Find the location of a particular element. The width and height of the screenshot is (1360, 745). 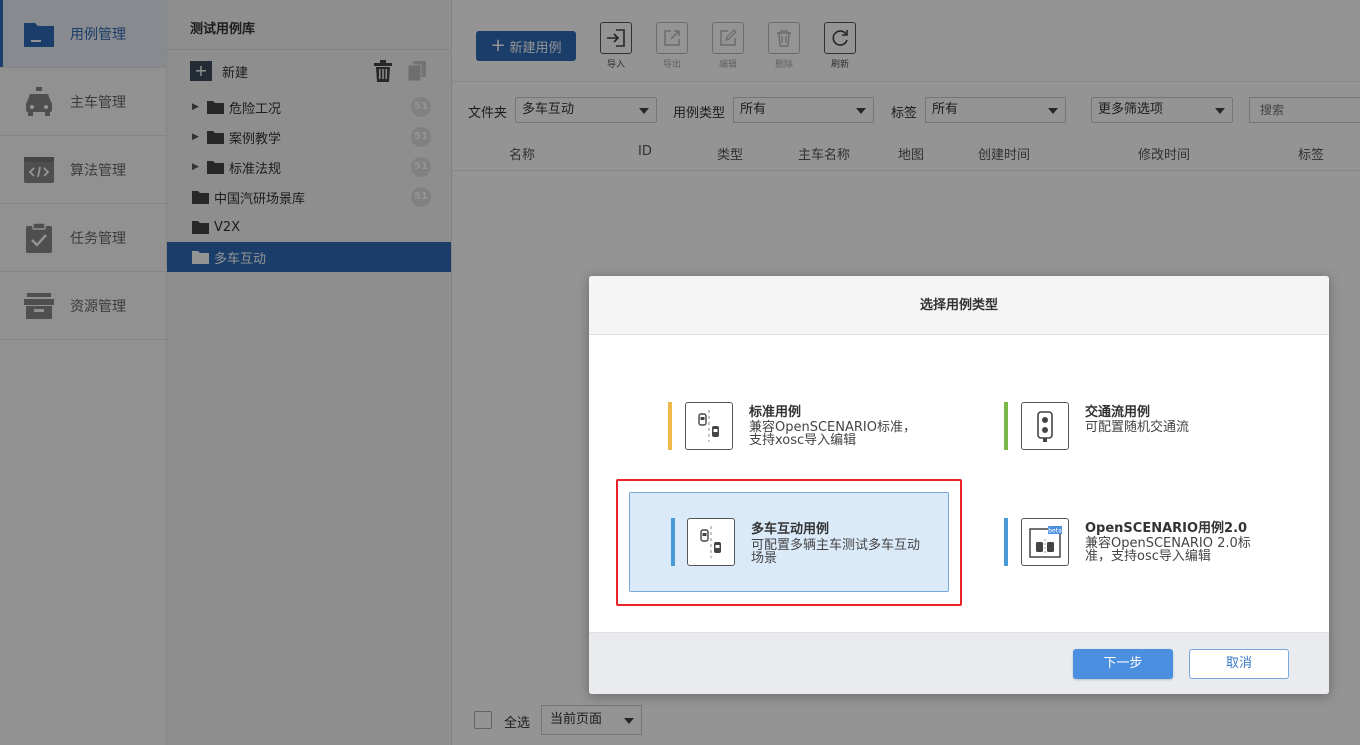

option-description: 可配置随机交通流 is located at coordinates (1137, 427).